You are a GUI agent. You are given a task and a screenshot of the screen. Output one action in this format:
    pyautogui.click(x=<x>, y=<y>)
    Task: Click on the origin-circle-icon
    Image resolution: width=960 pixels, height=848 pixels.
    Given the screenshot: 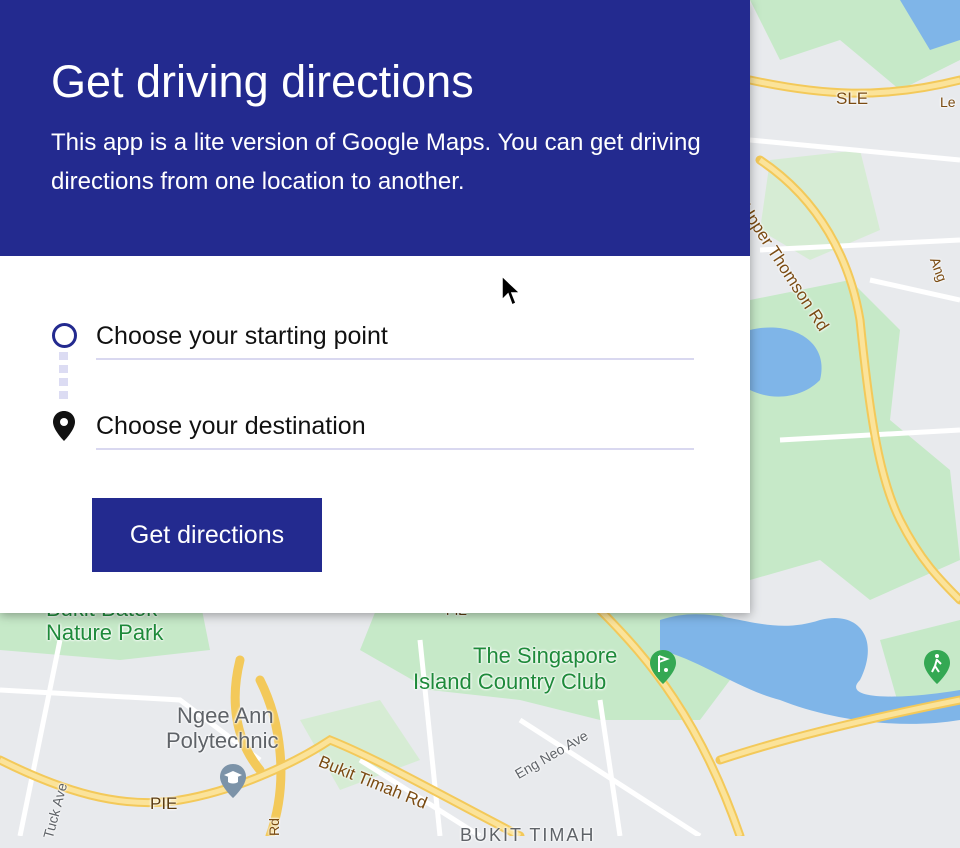 What is the action you would take?
    pyautogui.click(x=64, y=335)
    